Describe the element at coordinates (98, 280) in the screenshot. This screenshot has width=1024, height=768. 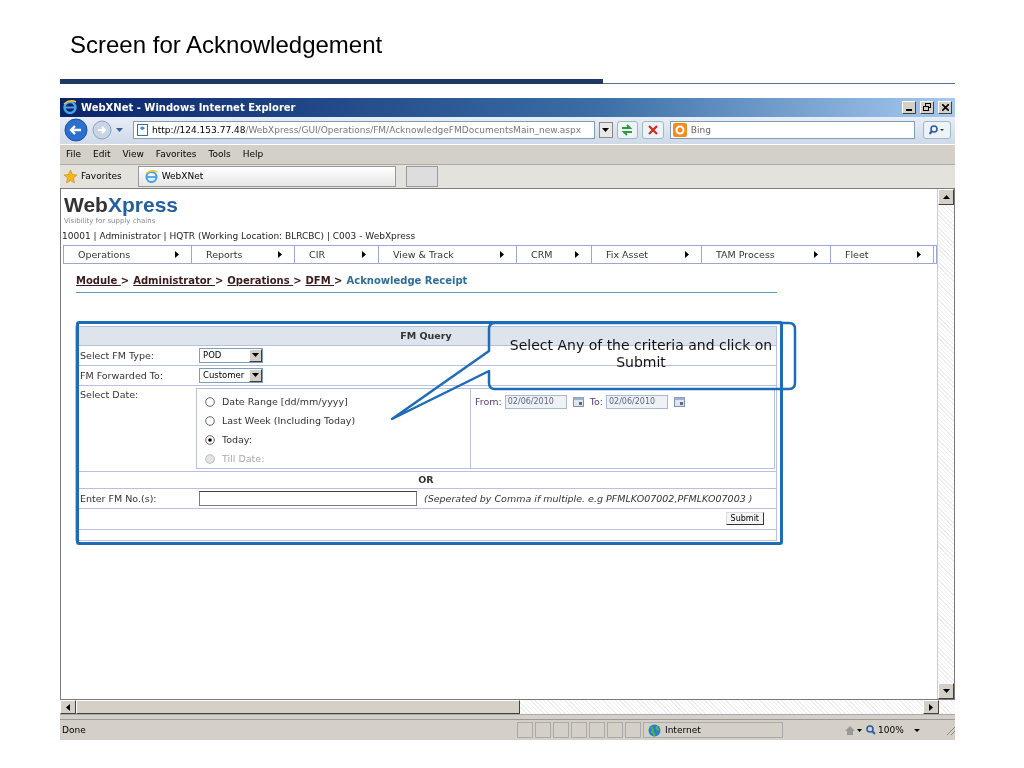
I see `breadcrumb-link: Module` at that location.